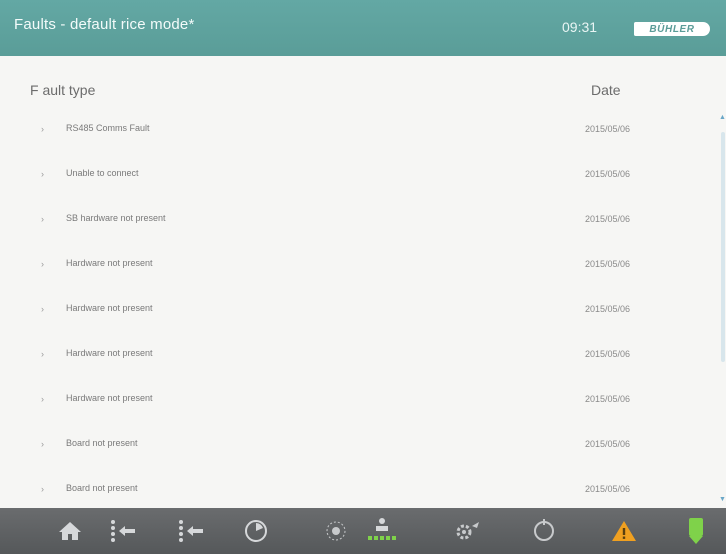 Image resolution: width=726 pixels, height=554 pixels. I want to click on warning-button, so click(624, 531).